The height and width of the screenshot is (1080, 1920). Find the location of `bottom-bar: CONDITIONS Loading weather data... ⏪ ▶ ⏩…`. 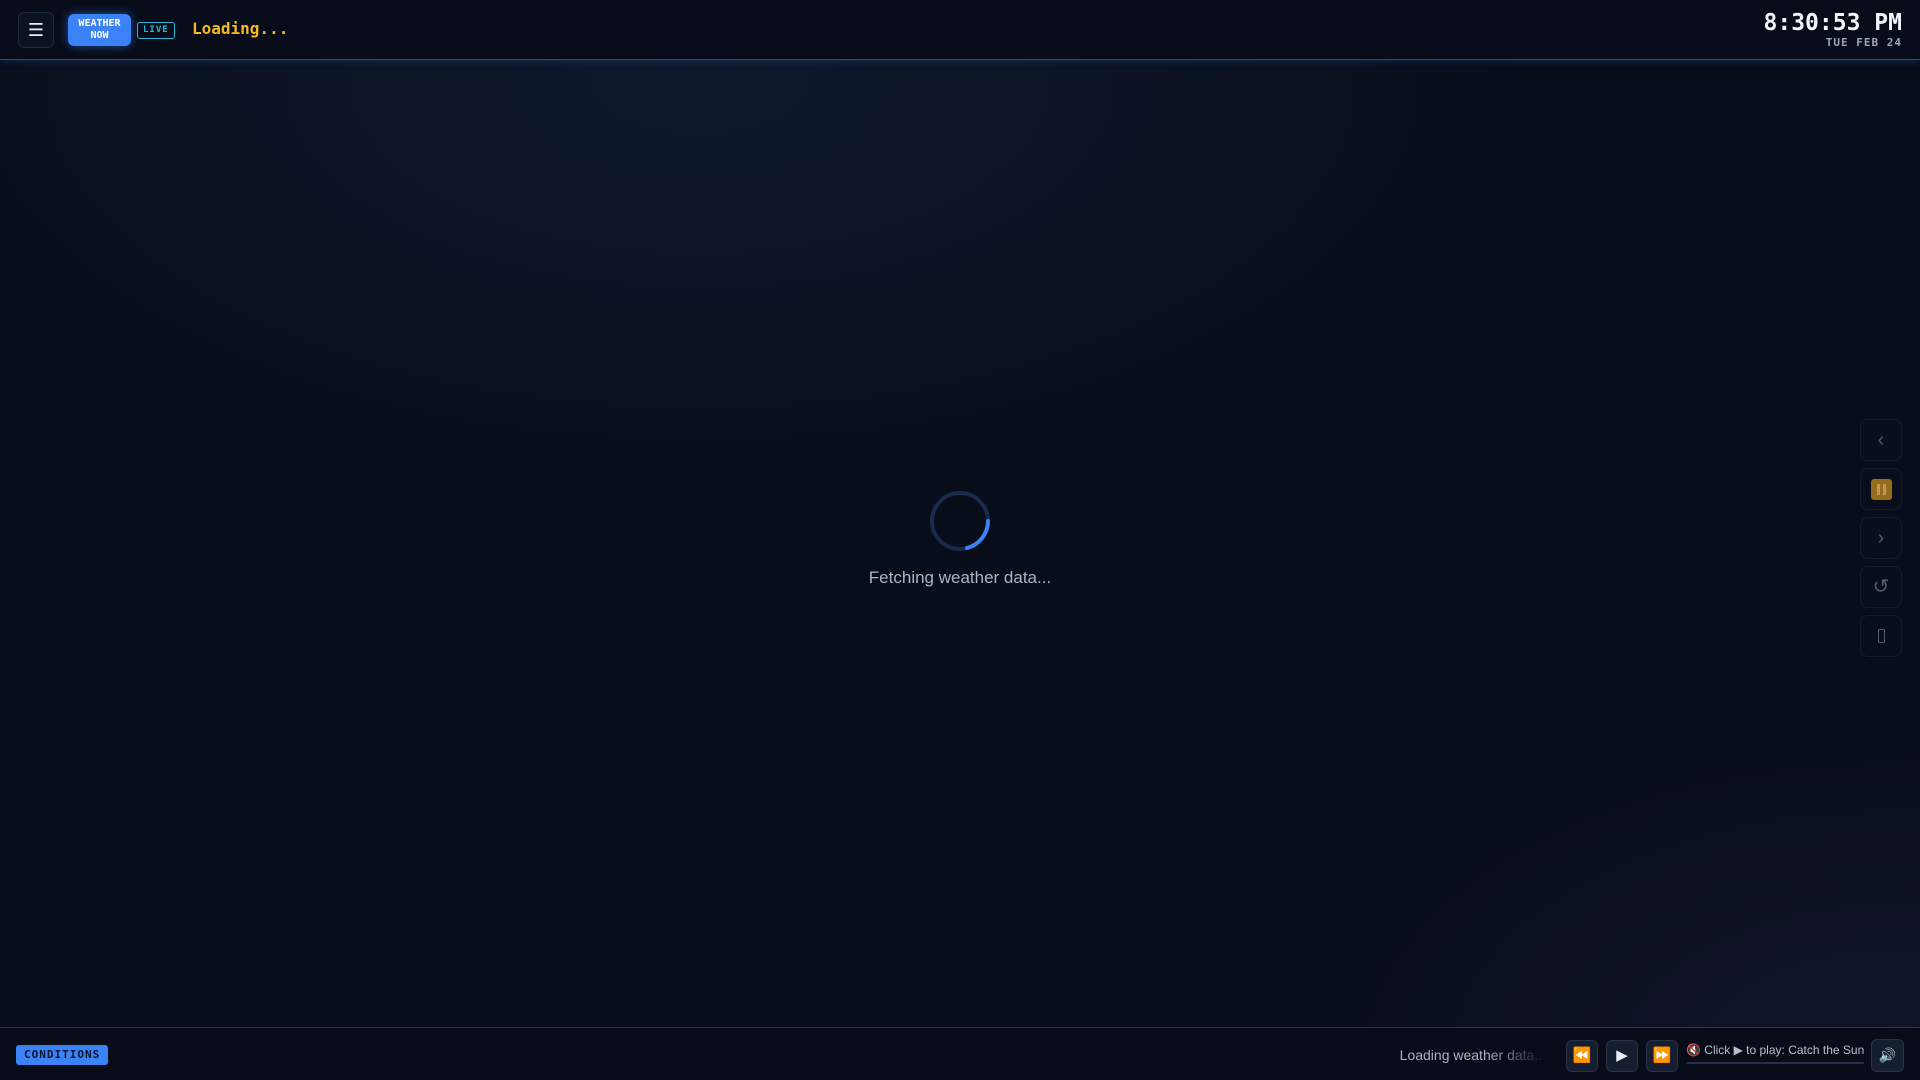

bottom-bar: CONDITIONS Loading weather data... ⏪ ▶ ⏩… is located at coordinates (960, 1053).